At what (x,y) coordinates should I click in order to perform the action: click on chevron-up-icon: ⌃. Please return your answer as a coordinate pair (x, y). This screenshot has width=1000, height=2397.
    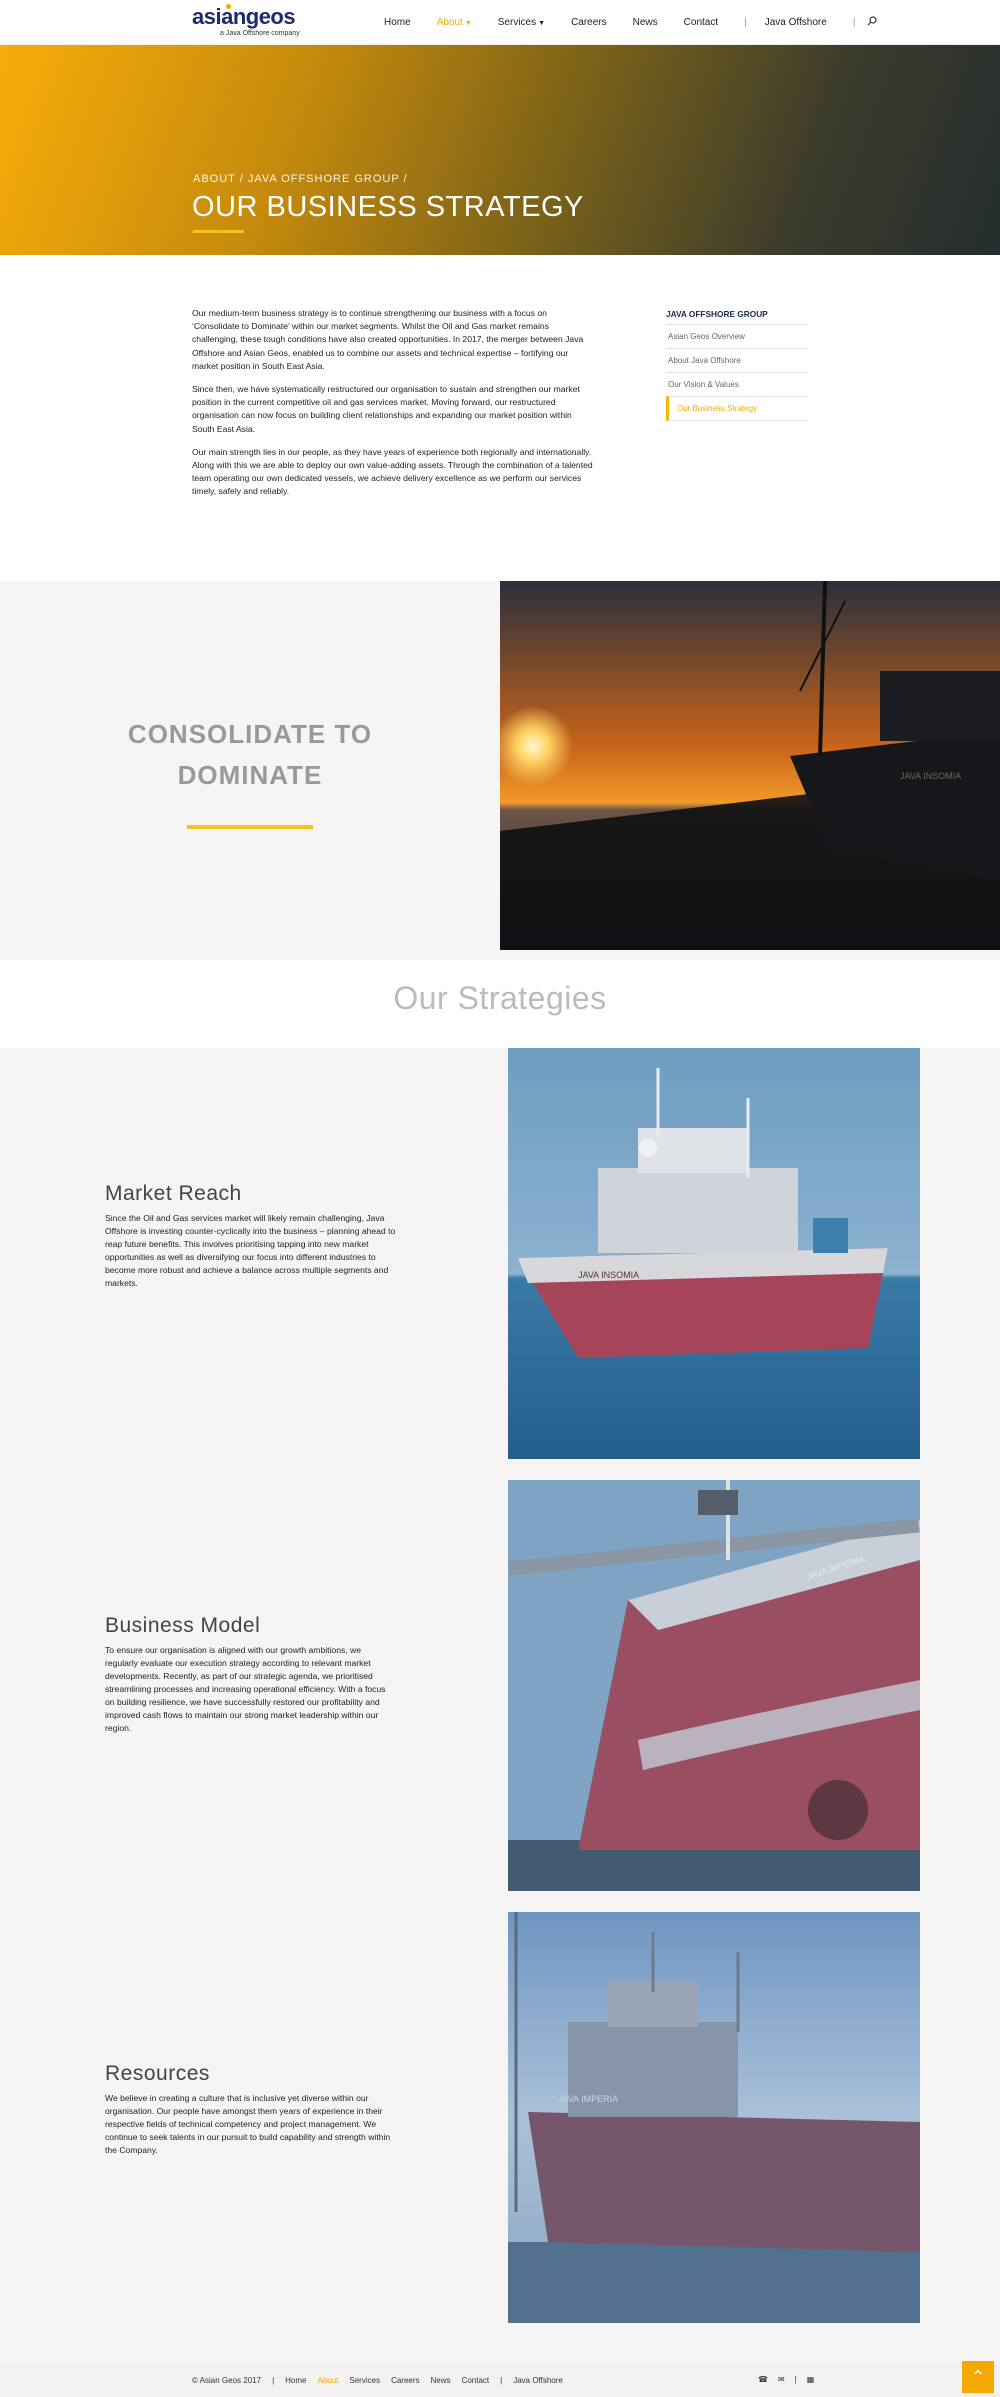
    Looking at the image, I should click on (978, 2377).